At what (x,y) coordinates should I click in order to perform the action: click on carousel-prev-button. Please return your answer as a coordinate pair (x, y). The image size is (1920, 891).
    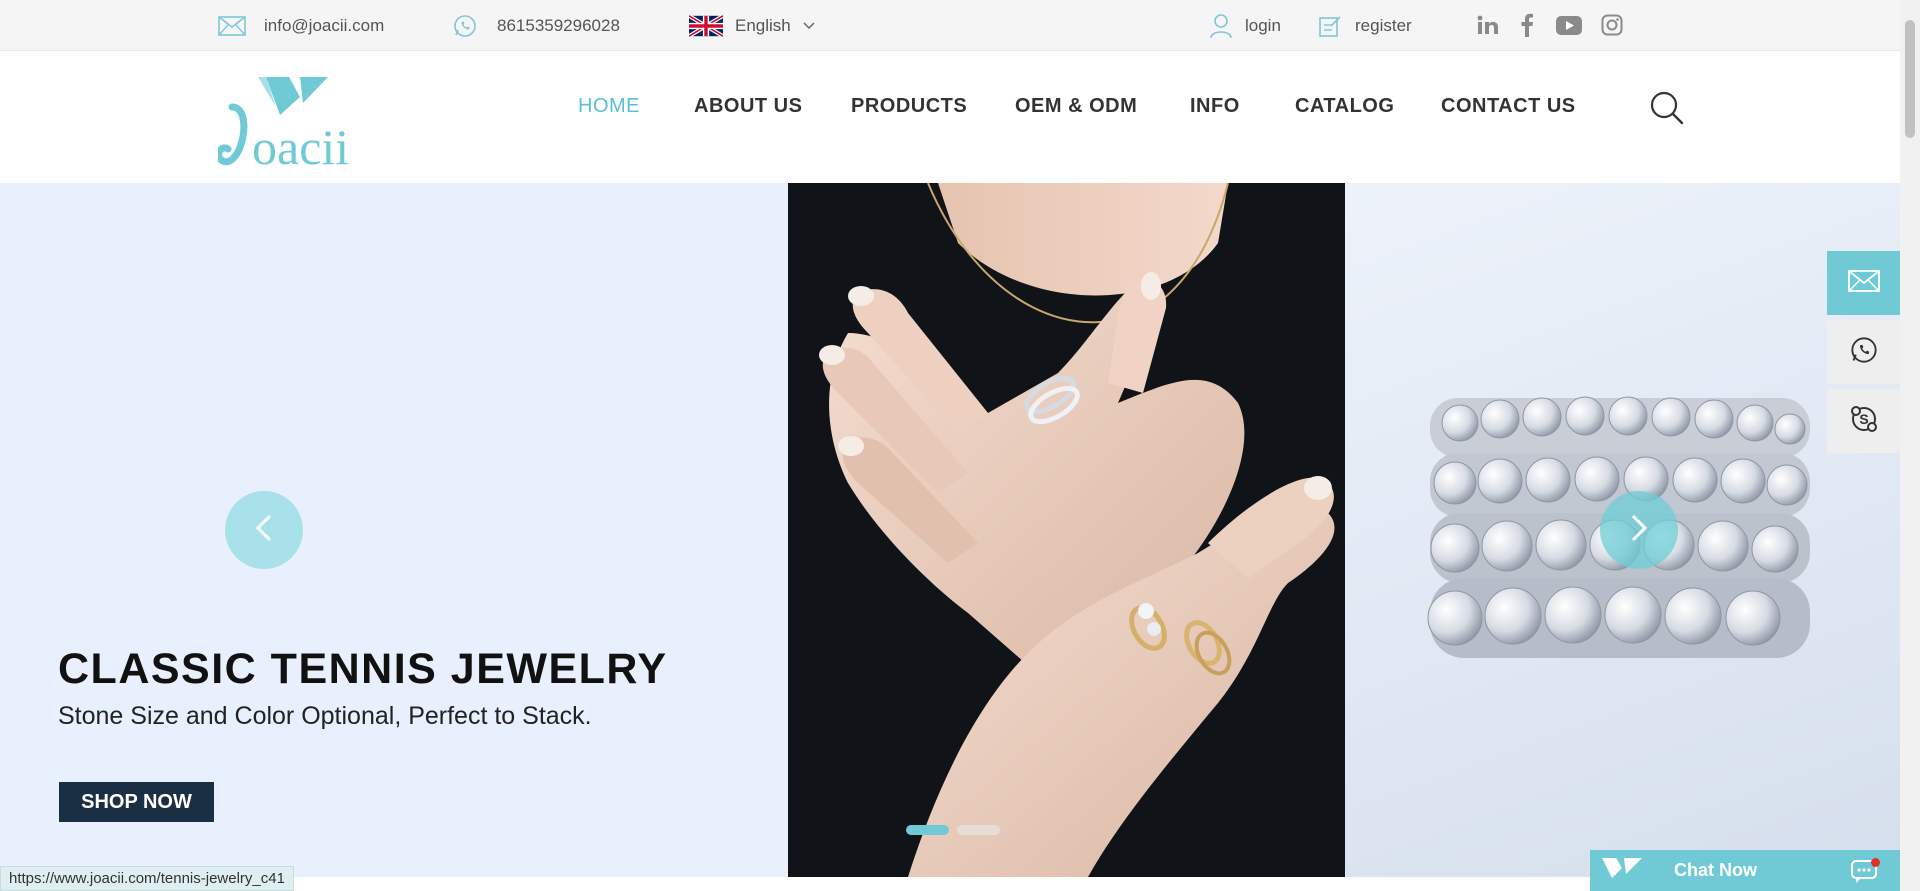
    Looking at the image, I should click on (264, 530).